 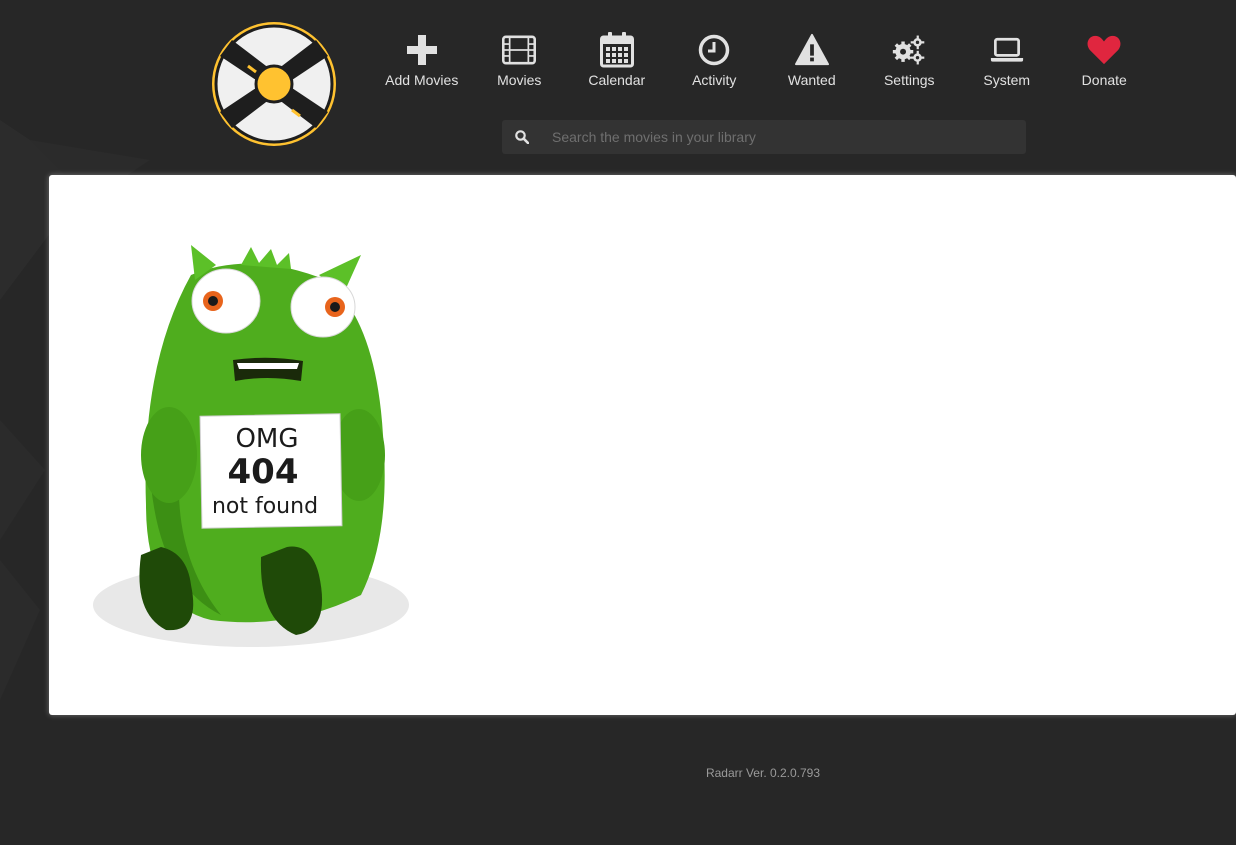 I want to click on sign-line-not-found: not found, so click(x=265, y=506).